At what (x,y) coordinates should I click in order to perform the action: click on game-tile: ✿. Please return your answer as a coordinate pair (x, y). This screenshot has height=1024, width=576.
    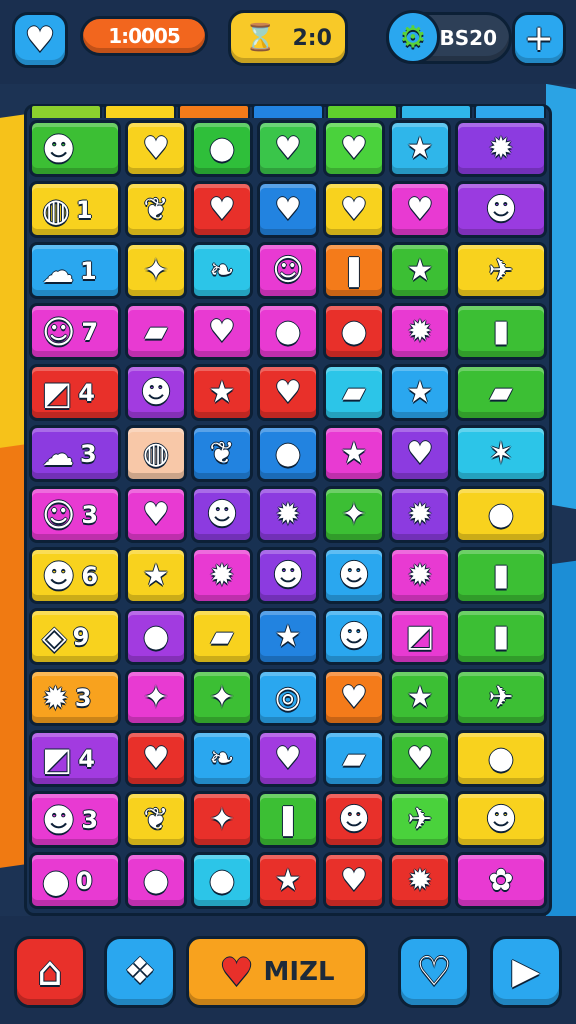
    Looking at the image, I should click on (501, 880).